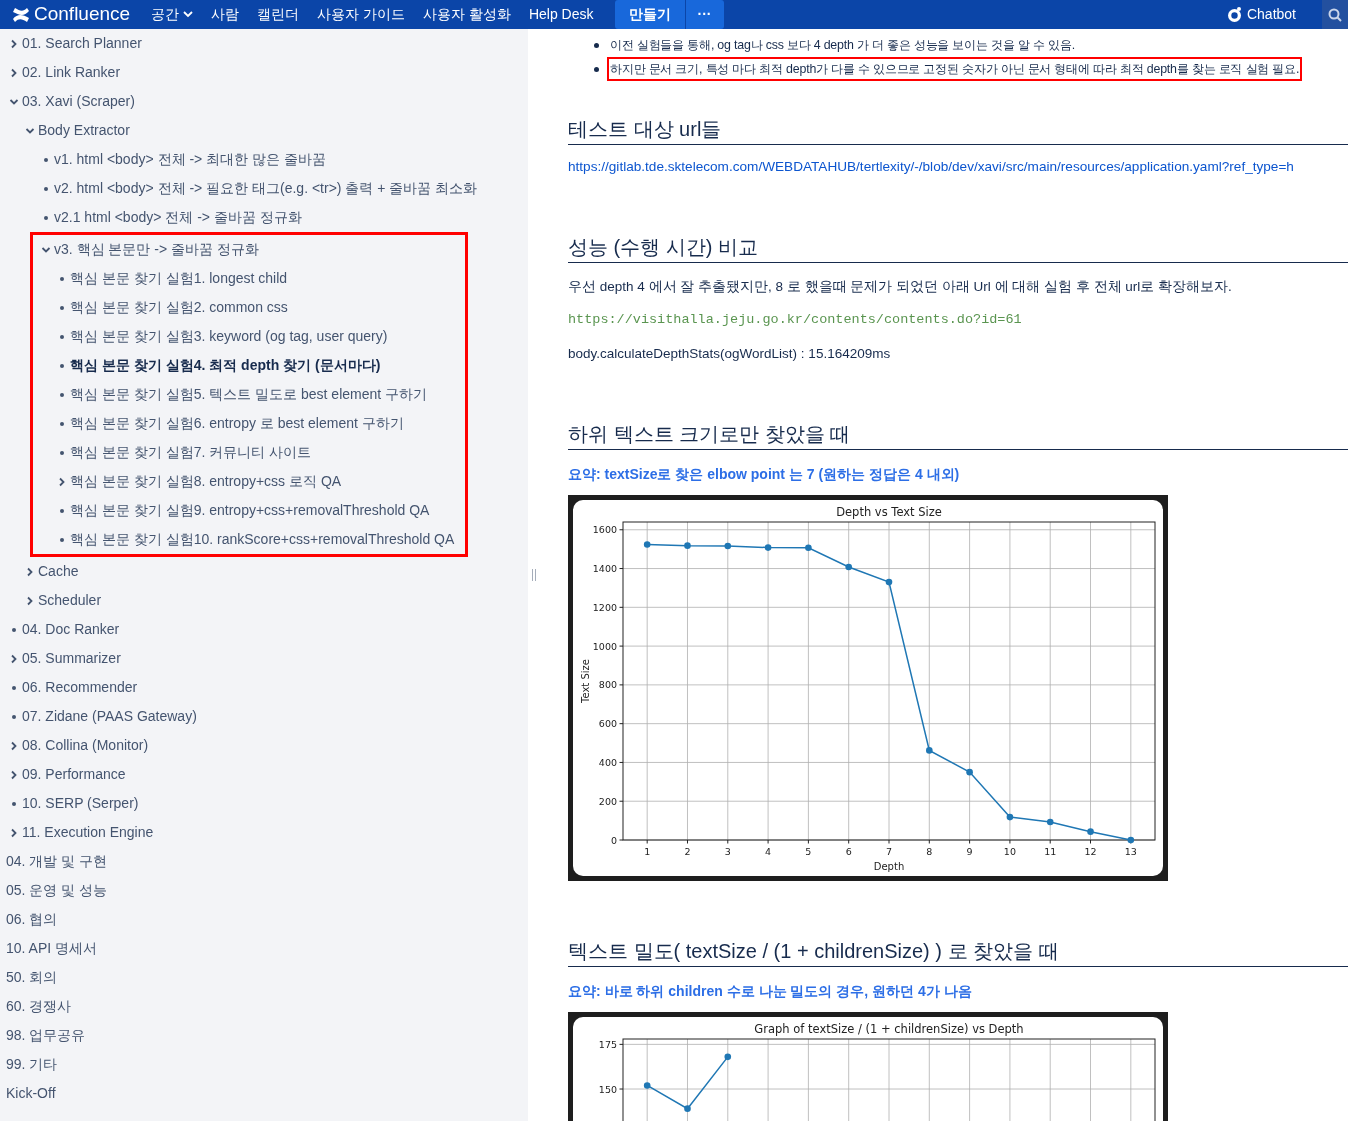 Image resolution: width=1348 pixels, height=1121 pixels. I want to click on page-tree-item: Body Extractor, so click(84, 130).